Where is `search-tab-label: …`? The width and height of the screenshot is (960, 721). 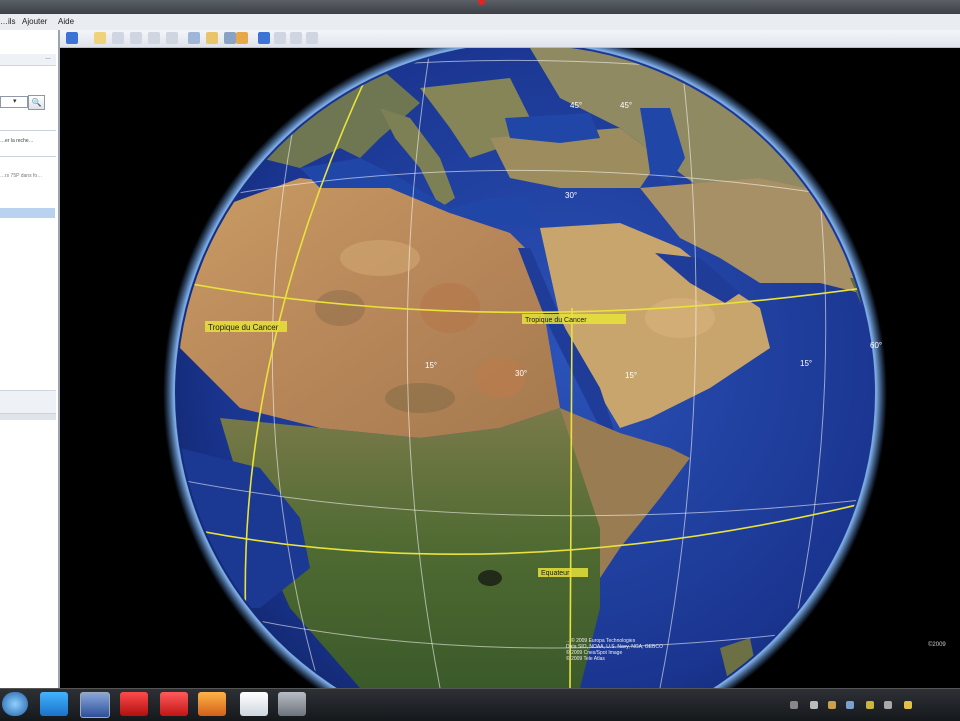 search-tab-label: … is located at coordinates (48, 58).